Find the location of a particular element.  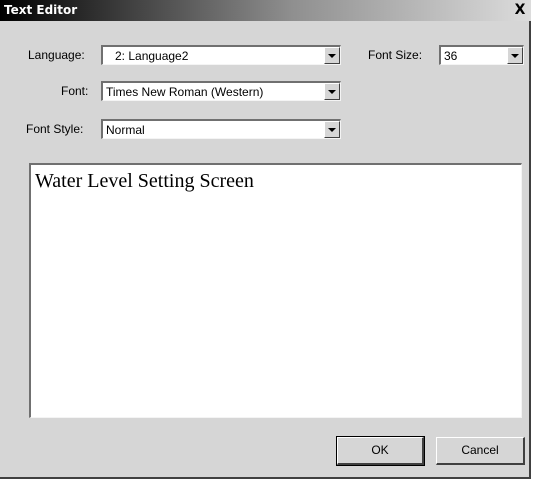

font-select: Times New Roman (Western) is located at coordinates (221, 91).